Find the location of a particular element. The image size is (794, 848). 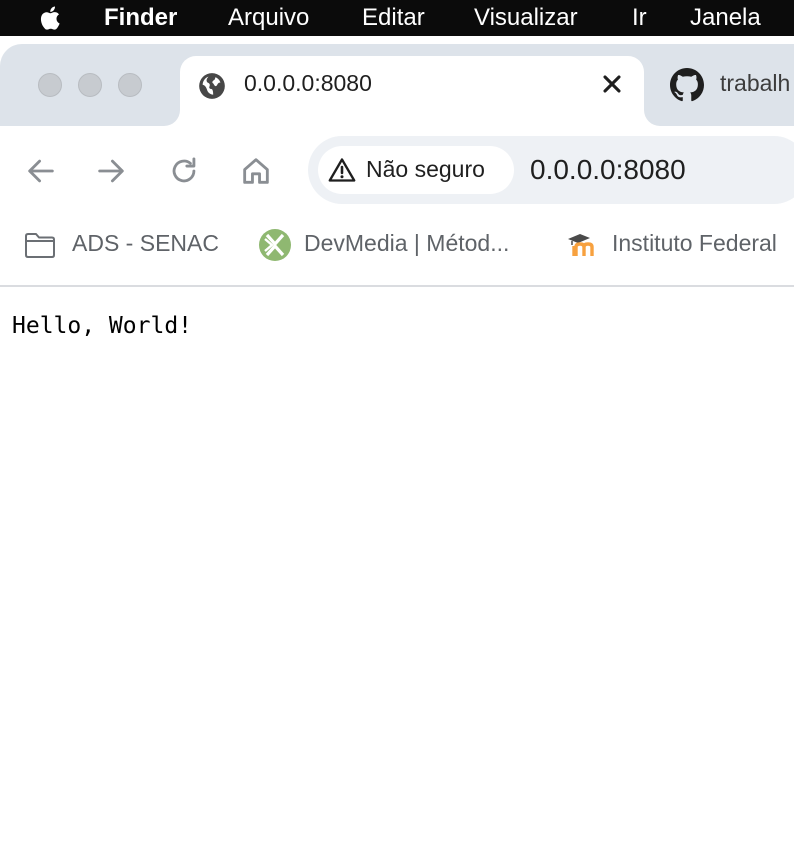

menu-arquivo: Arquivo is located at coordinates (268, 18).